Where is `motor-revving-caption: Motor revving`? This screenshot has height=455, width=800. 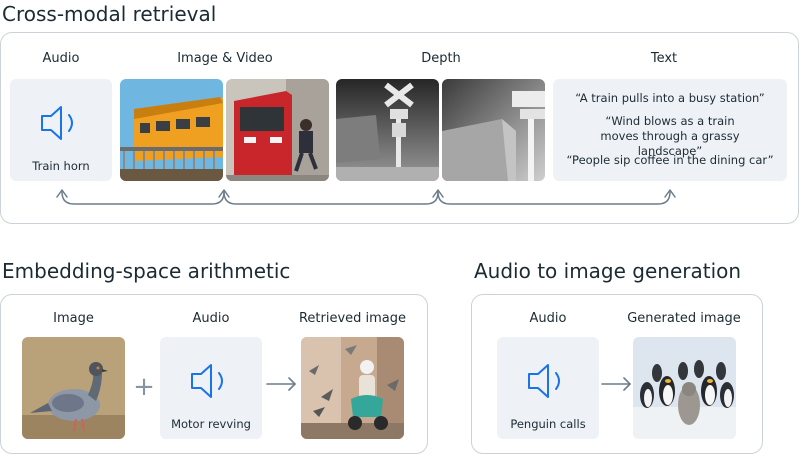
motor-revving-caption: Motor revving is located at coordinates (211, 424).